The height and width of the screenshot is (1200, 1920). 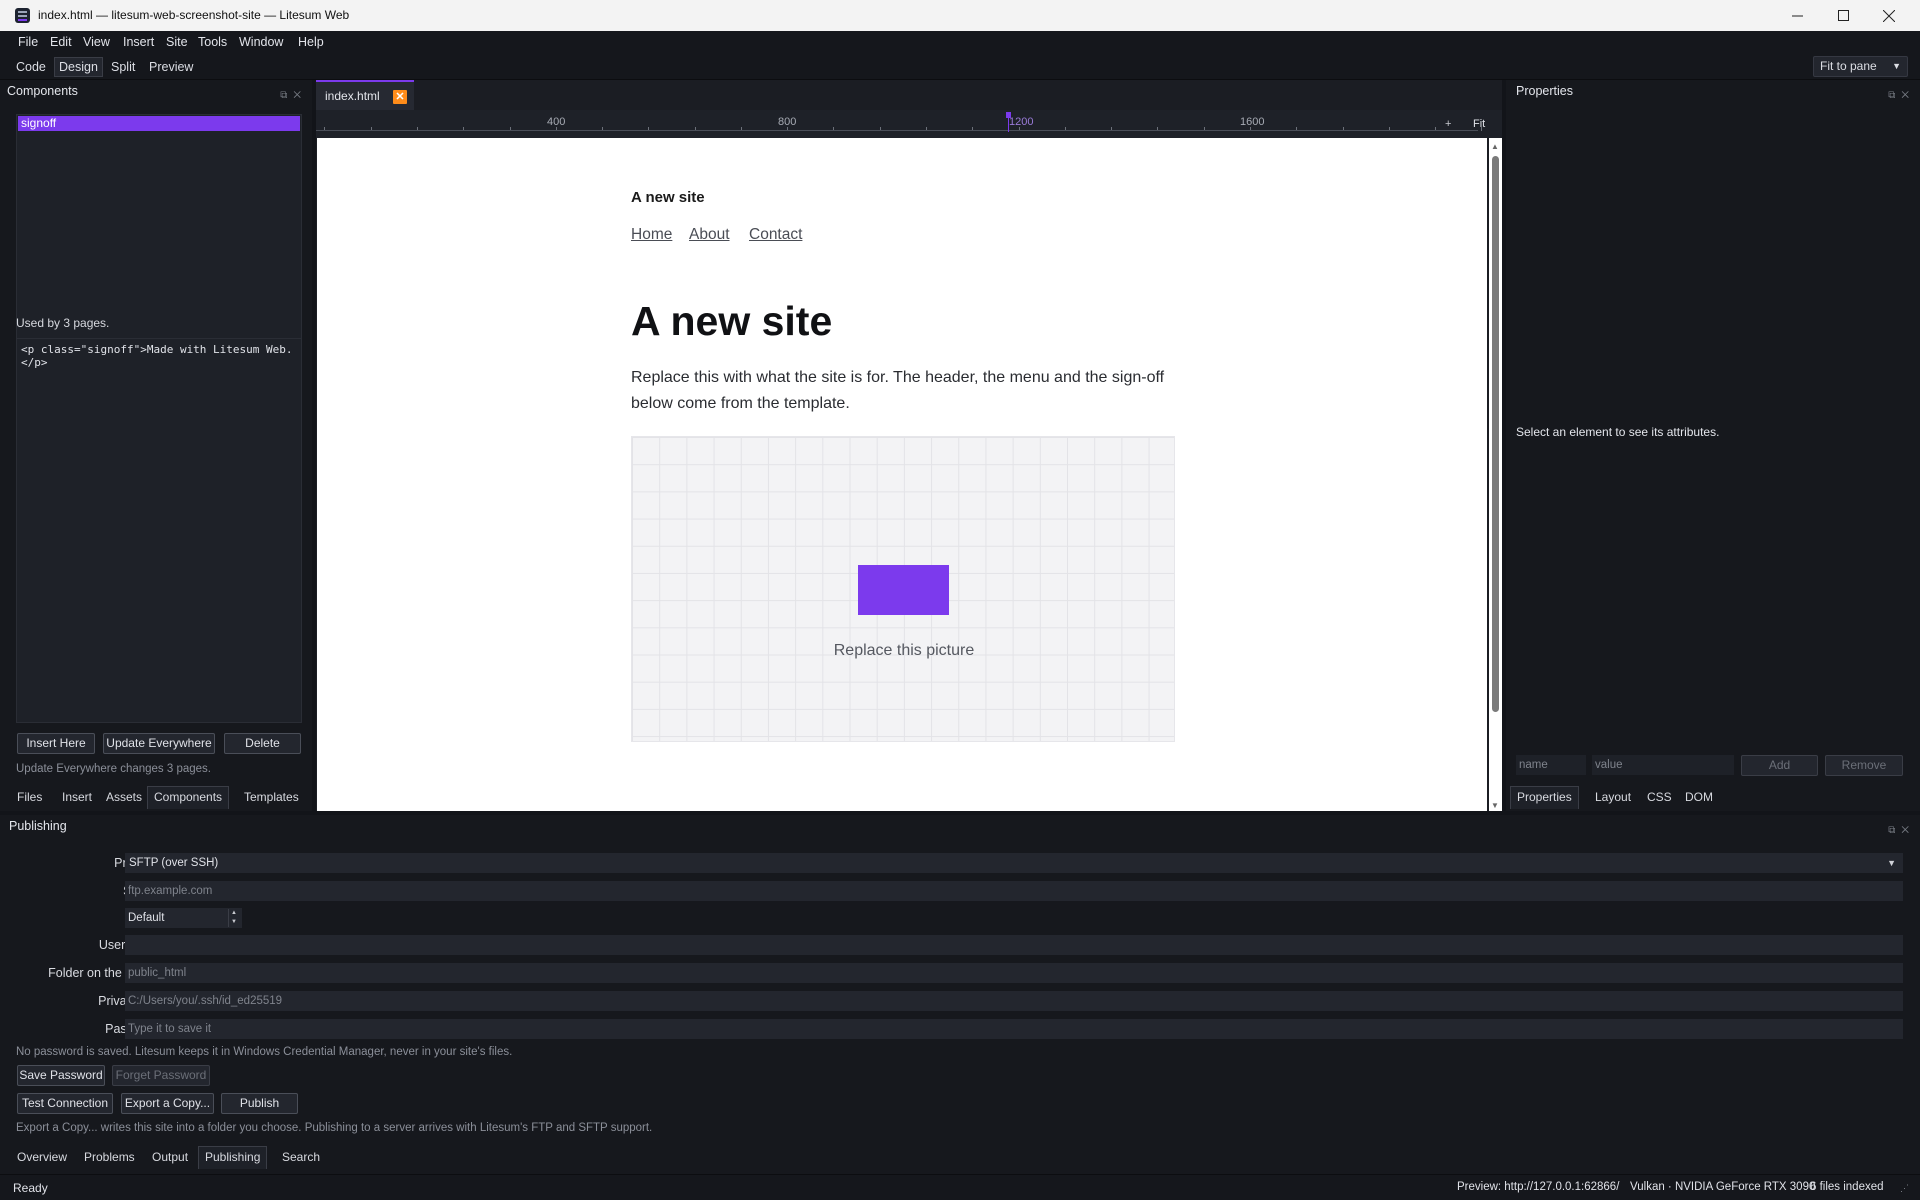 I want to click on maximize-icon, so click(x=1843, y=15).